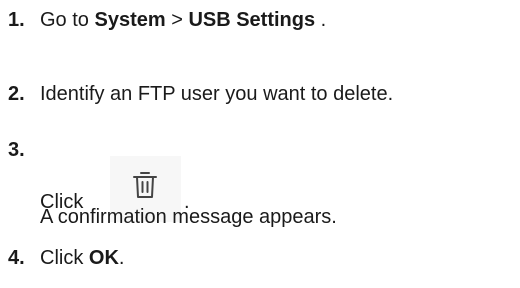 The image size is (520, 288). What do you see at coordinates (188, 217) in the screenshot?
I see `step-result: A confirmation message appears.` at bounding box center [188, 217].